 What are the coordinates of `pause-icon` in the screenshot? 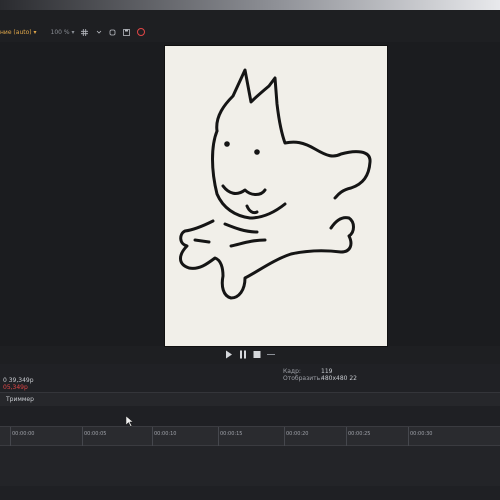 It's located at (243, 356).